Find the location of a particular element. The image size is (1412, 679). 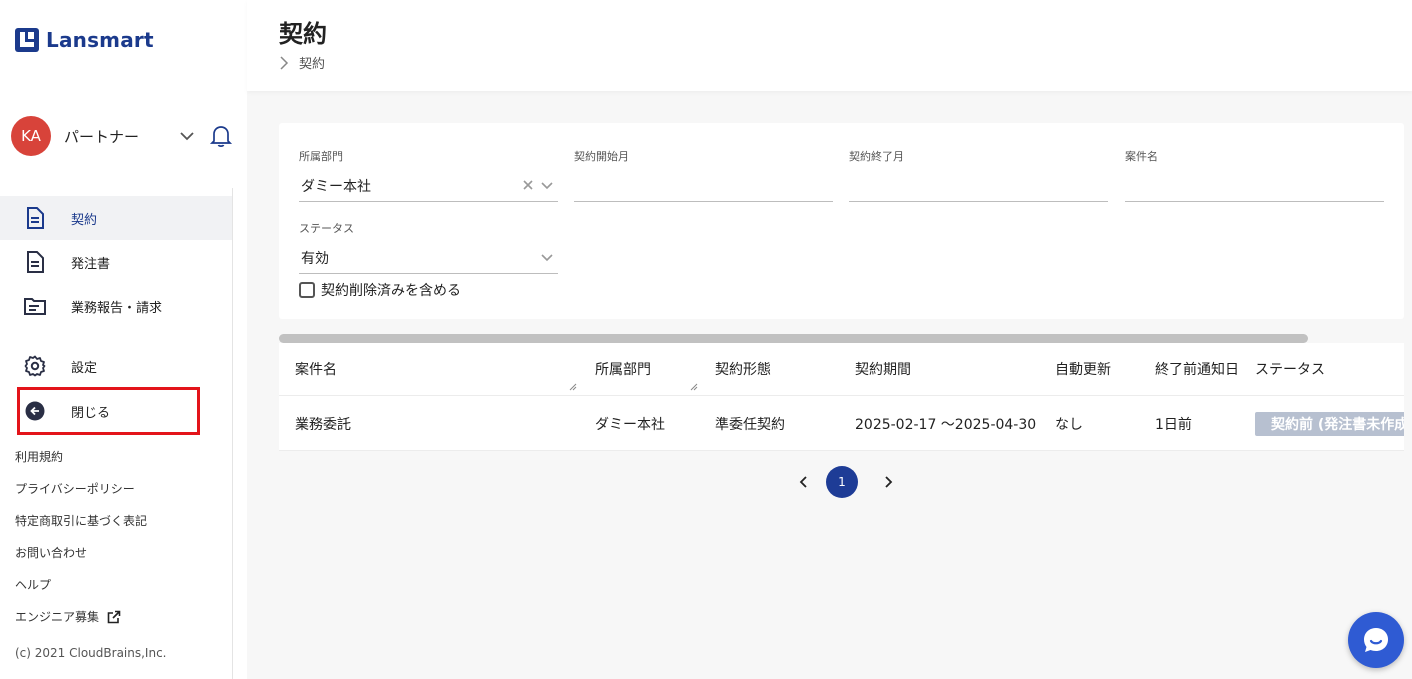

department-filter: 所属部門 ダミー本社 is located at coordinates (428, 175).